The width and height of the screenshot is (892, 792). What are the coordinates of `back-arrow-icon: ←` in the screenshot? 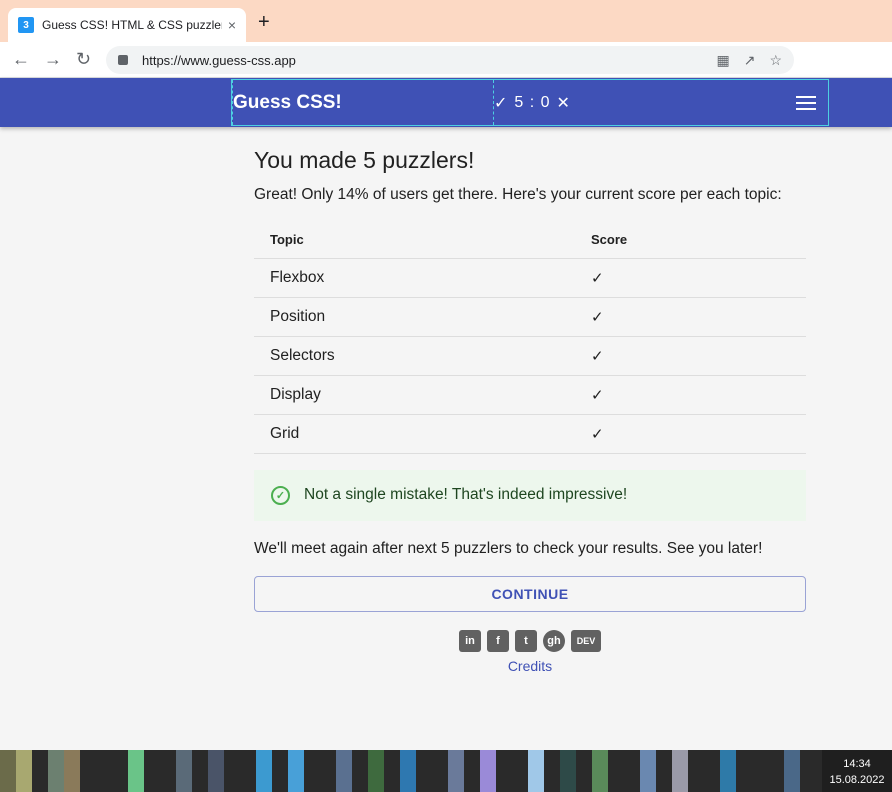 It's located at (21, 59).